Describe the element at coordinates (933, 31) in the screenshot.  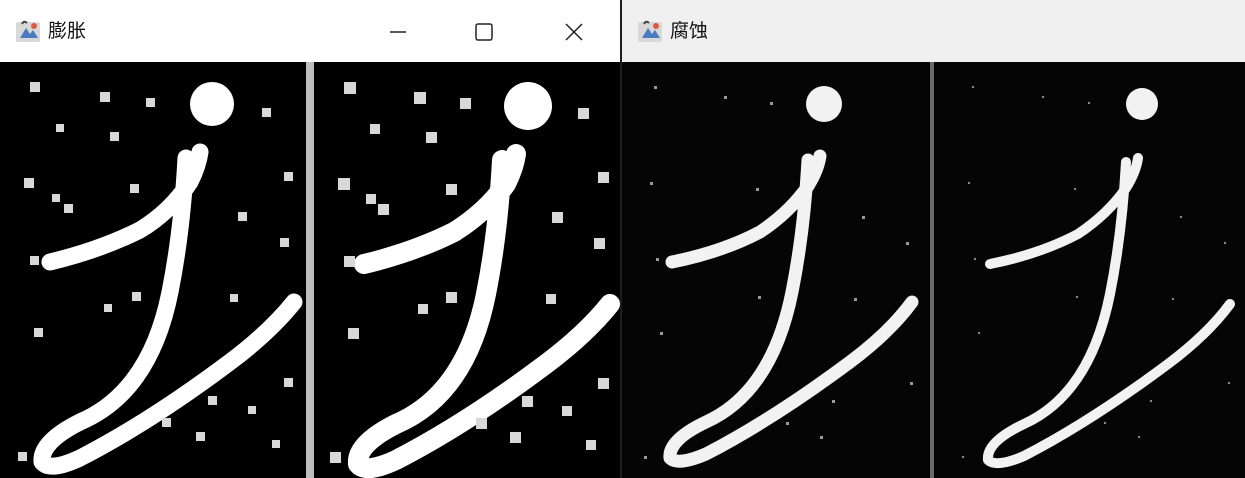
I see `titlebar: 腐蚀` at that location.